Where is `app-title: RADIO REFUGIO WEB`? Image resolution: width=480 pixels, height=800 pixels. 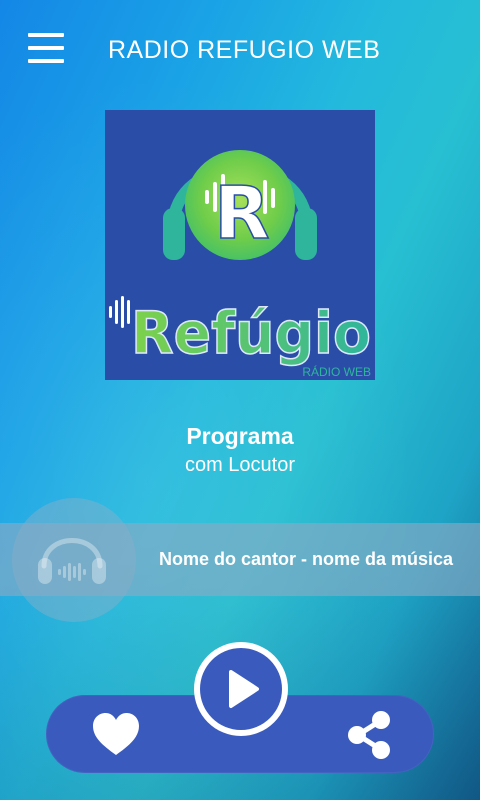
app-title: RADIO REFUGIO WEB is located at coordinates (244, 50).